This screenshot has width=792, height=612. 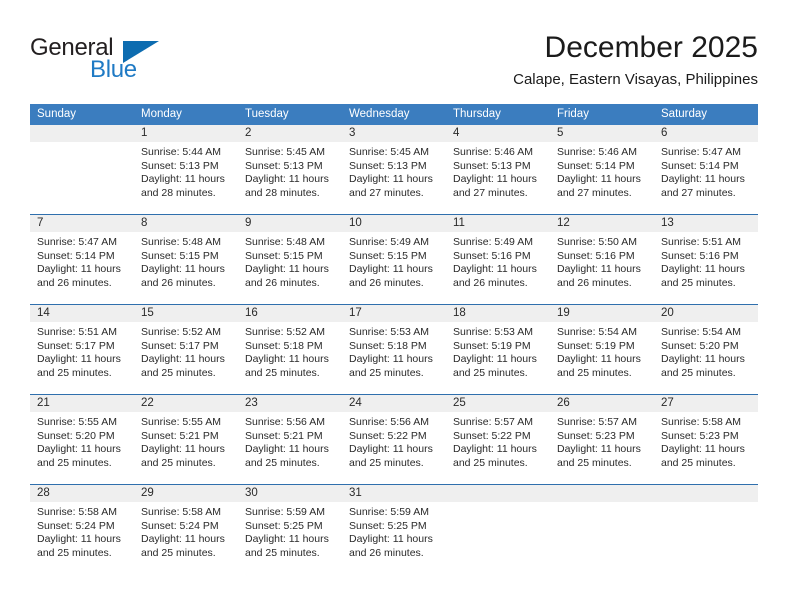 I want to click on day-number: 20, so click(x=706, y=313).